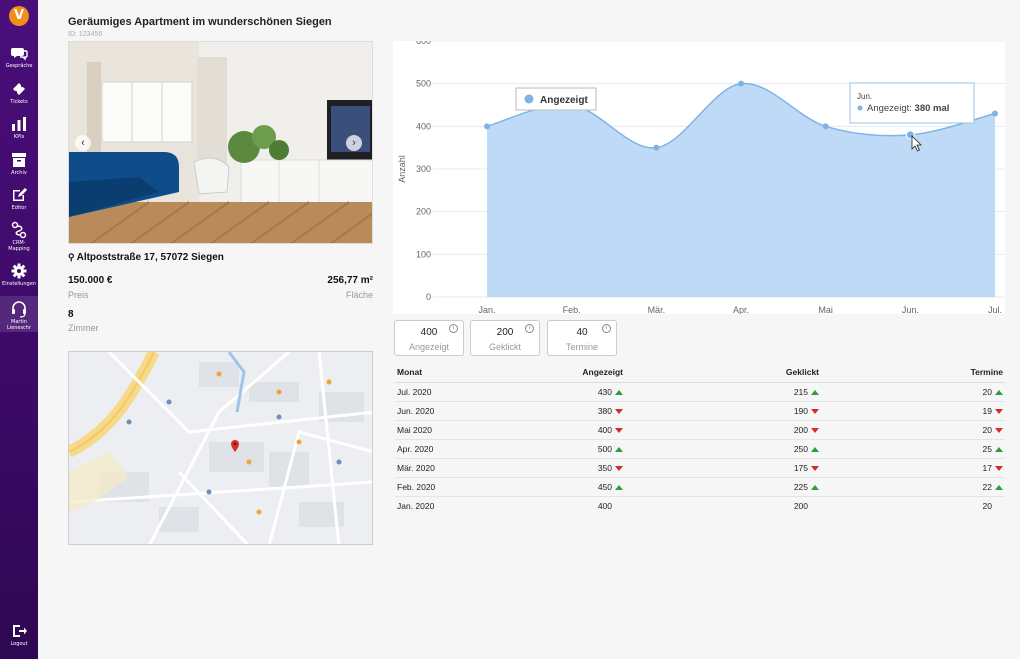 The image size is (1020, 659). What do you see at coordinates (723, 411) in the screenshot?
I see `table-cell-clicked: 190` at bounding box center [723, 411].